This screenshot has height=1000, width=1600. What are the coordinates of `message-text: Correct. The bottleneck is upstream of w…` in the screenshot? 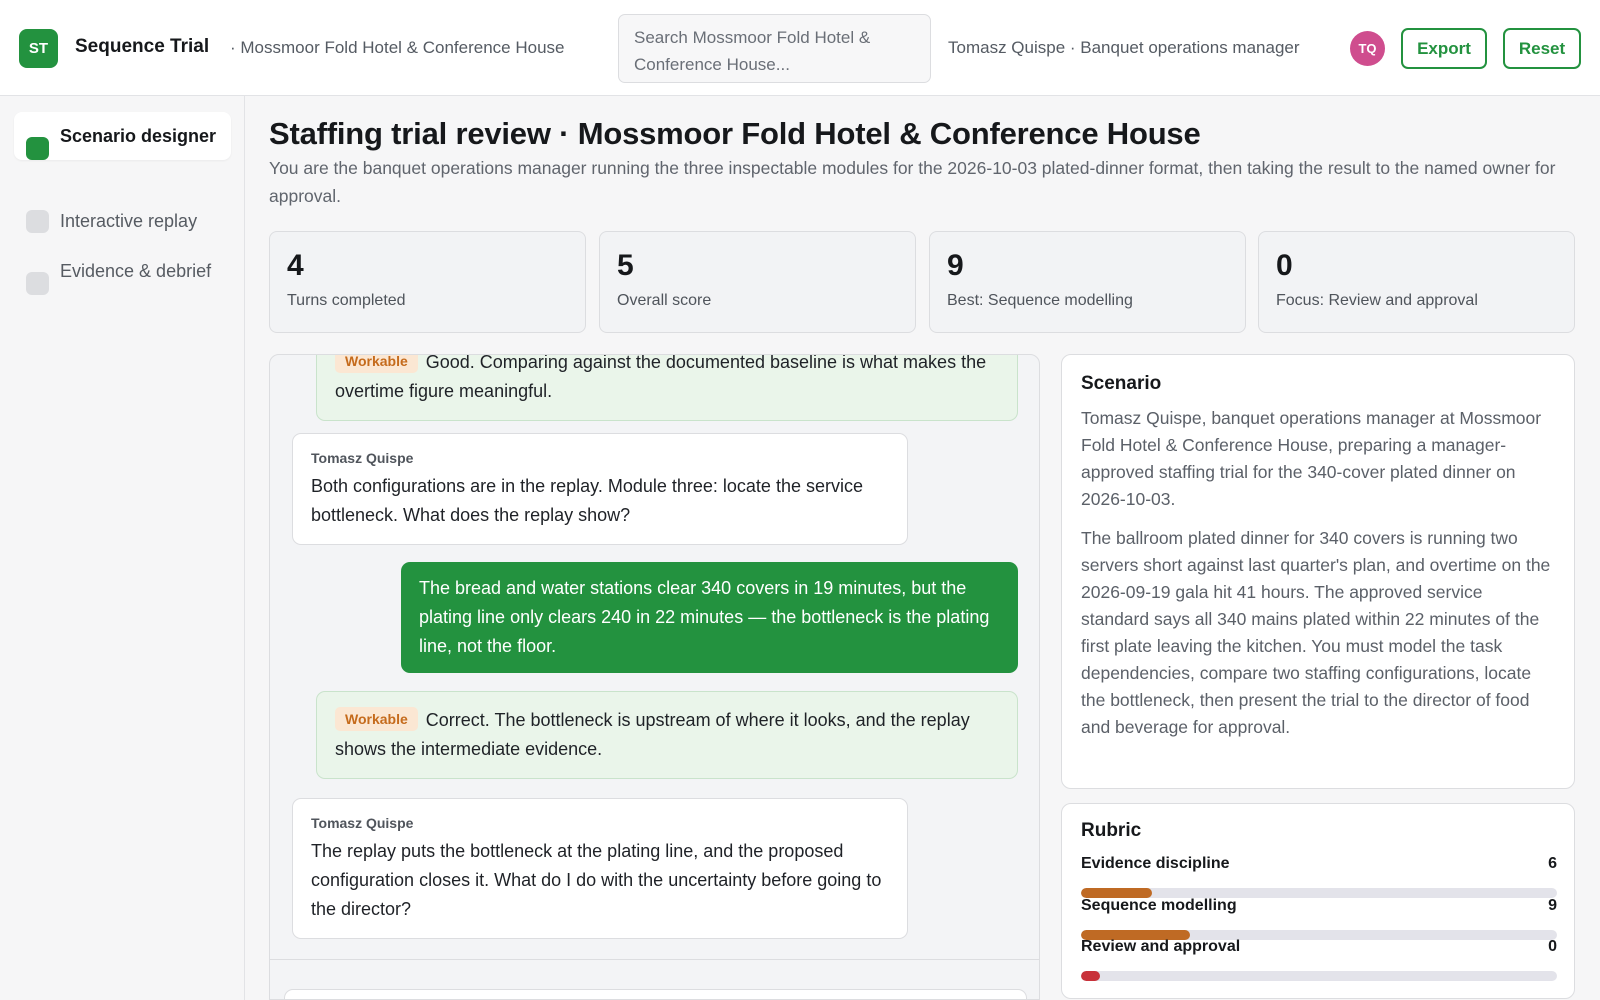 It's located at (652, 734).